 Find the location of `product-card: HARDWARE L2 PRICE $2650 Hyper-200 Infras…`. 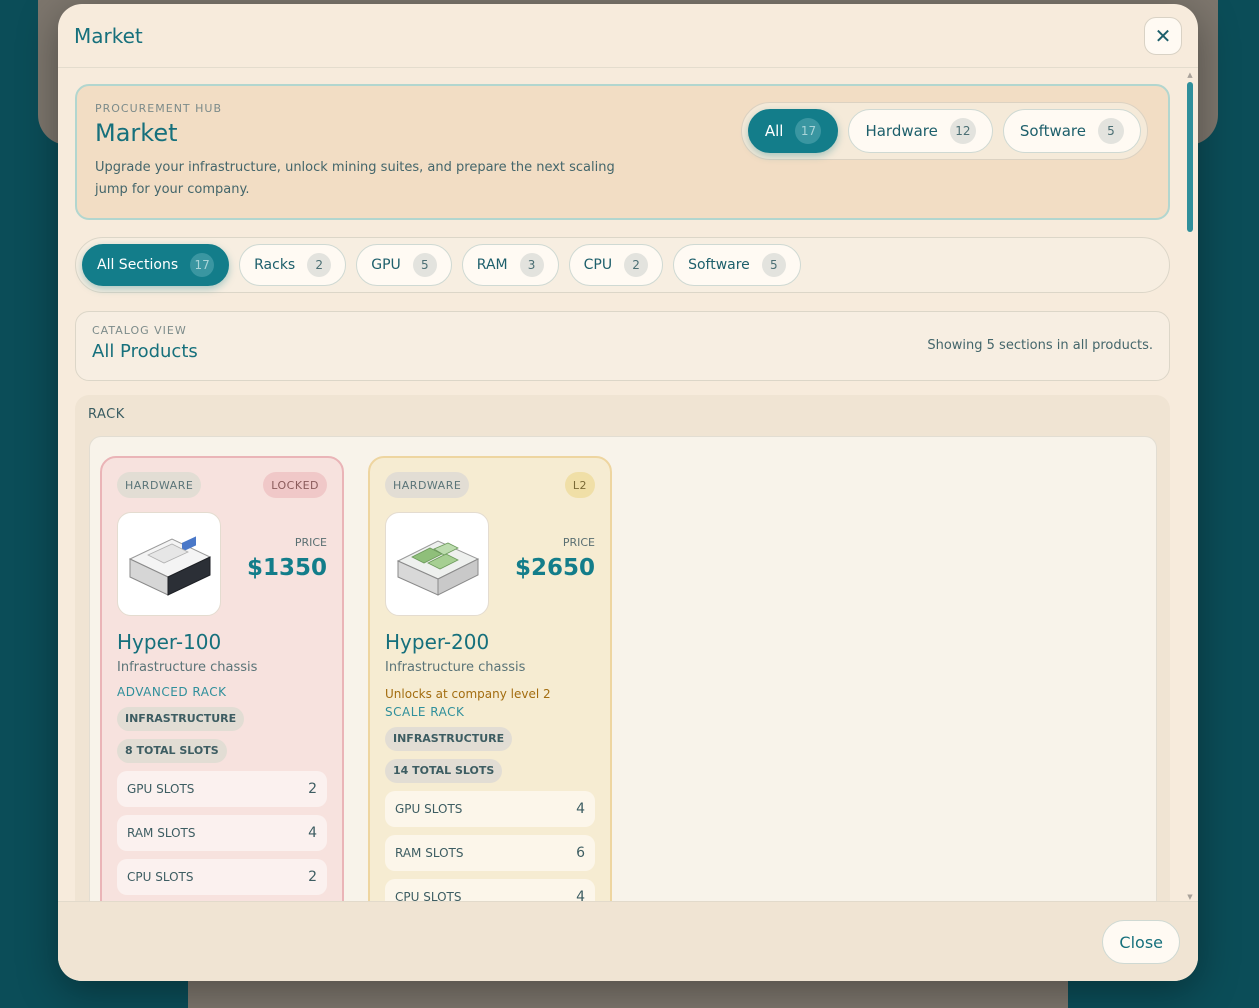

product-card: HARDWARE L2 PRICE $2650 Hyper-200 Infras… is located at coordinates (490, 678).